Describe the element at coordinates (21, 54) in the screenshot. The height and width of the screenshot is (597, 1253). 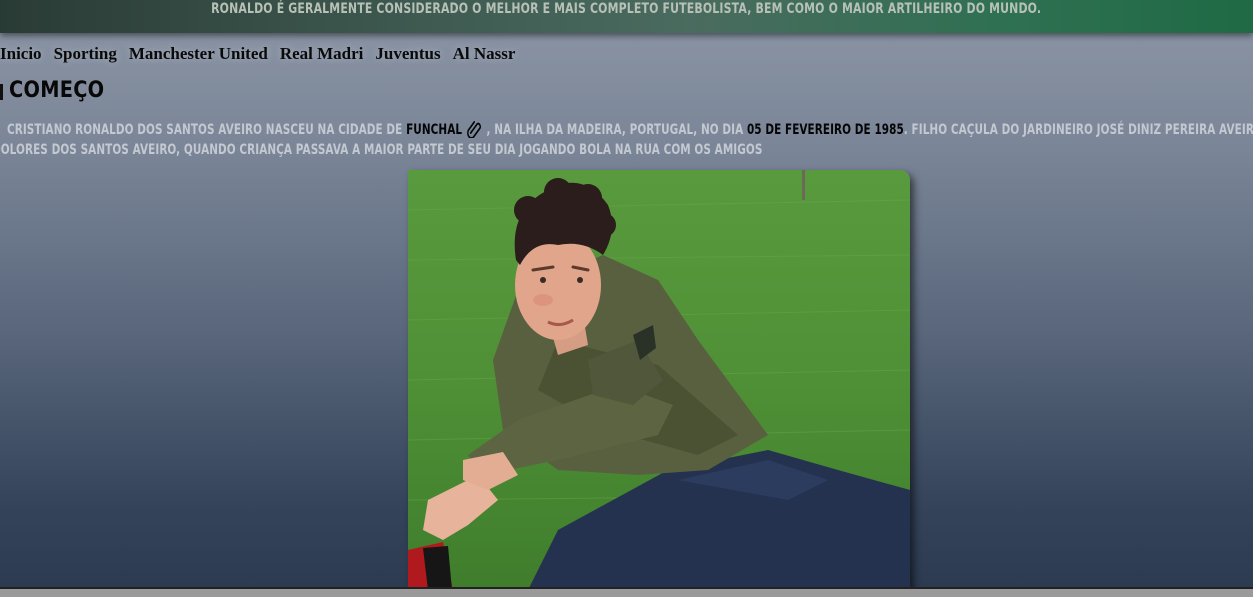
I see `nav-link-inicio: Inicio` at that location.